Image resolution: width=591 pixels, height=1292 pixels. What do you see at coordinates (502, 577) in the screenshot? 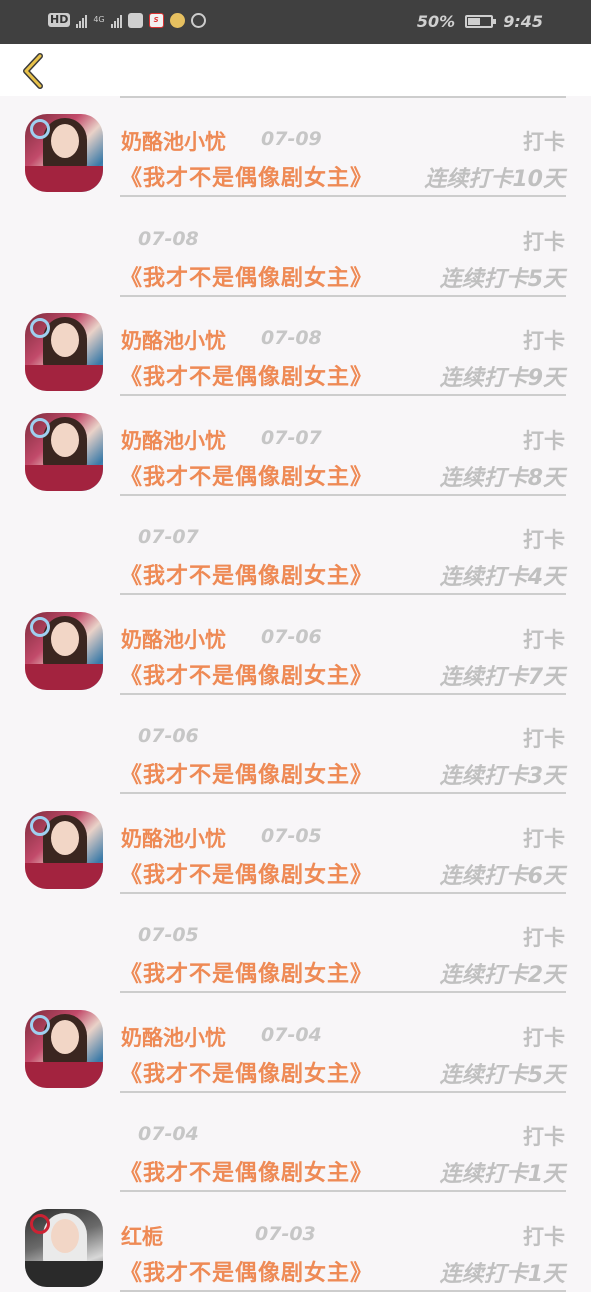
I see `streak-count-label: 连续打卡4天` at bounding box center [502, 577].